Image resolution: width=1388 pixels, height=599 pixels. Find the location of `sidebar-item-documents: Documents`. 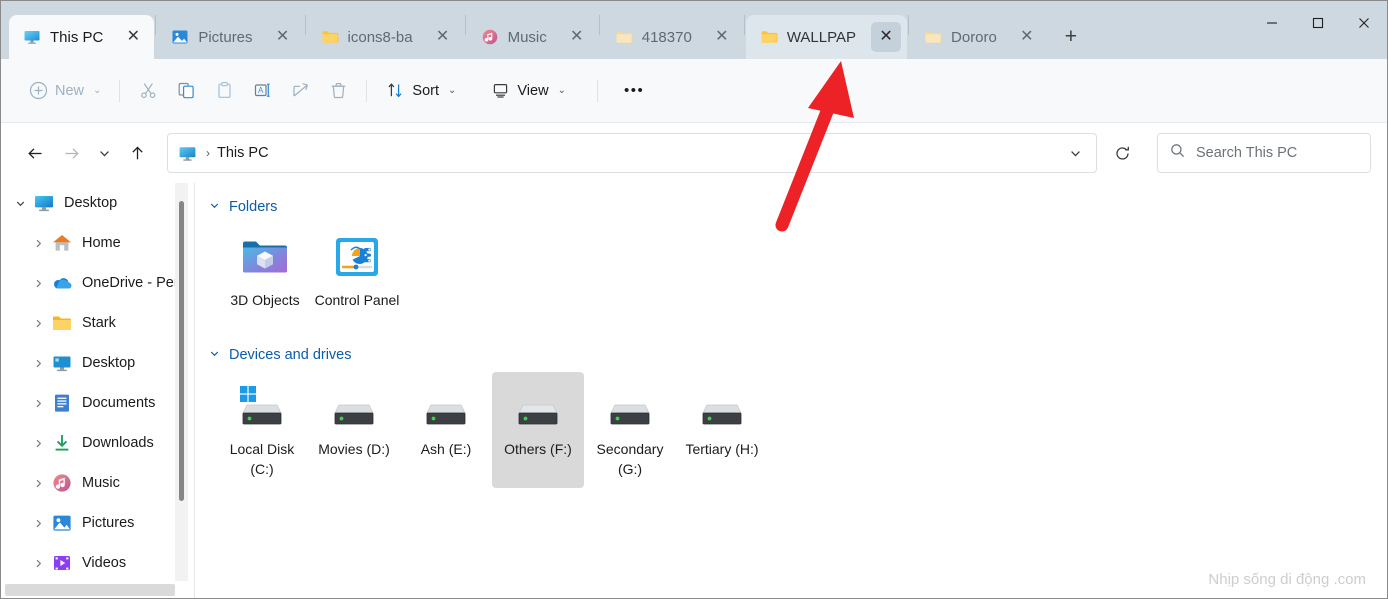

sidebar-item-documents: Documents is located at coordinates (90, 403).